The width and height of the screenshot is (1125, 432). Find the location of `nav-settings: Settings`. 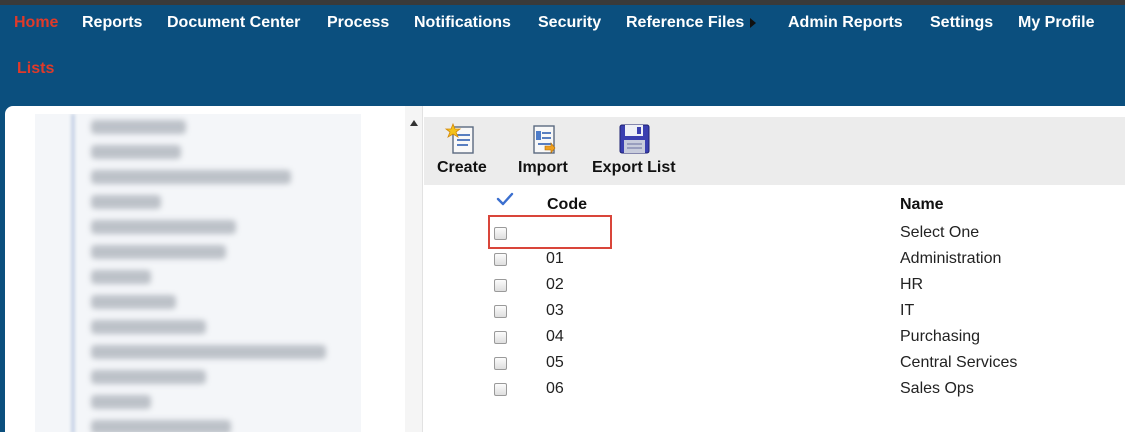

nav-settings: Settings is located at coordinates (961, 23).